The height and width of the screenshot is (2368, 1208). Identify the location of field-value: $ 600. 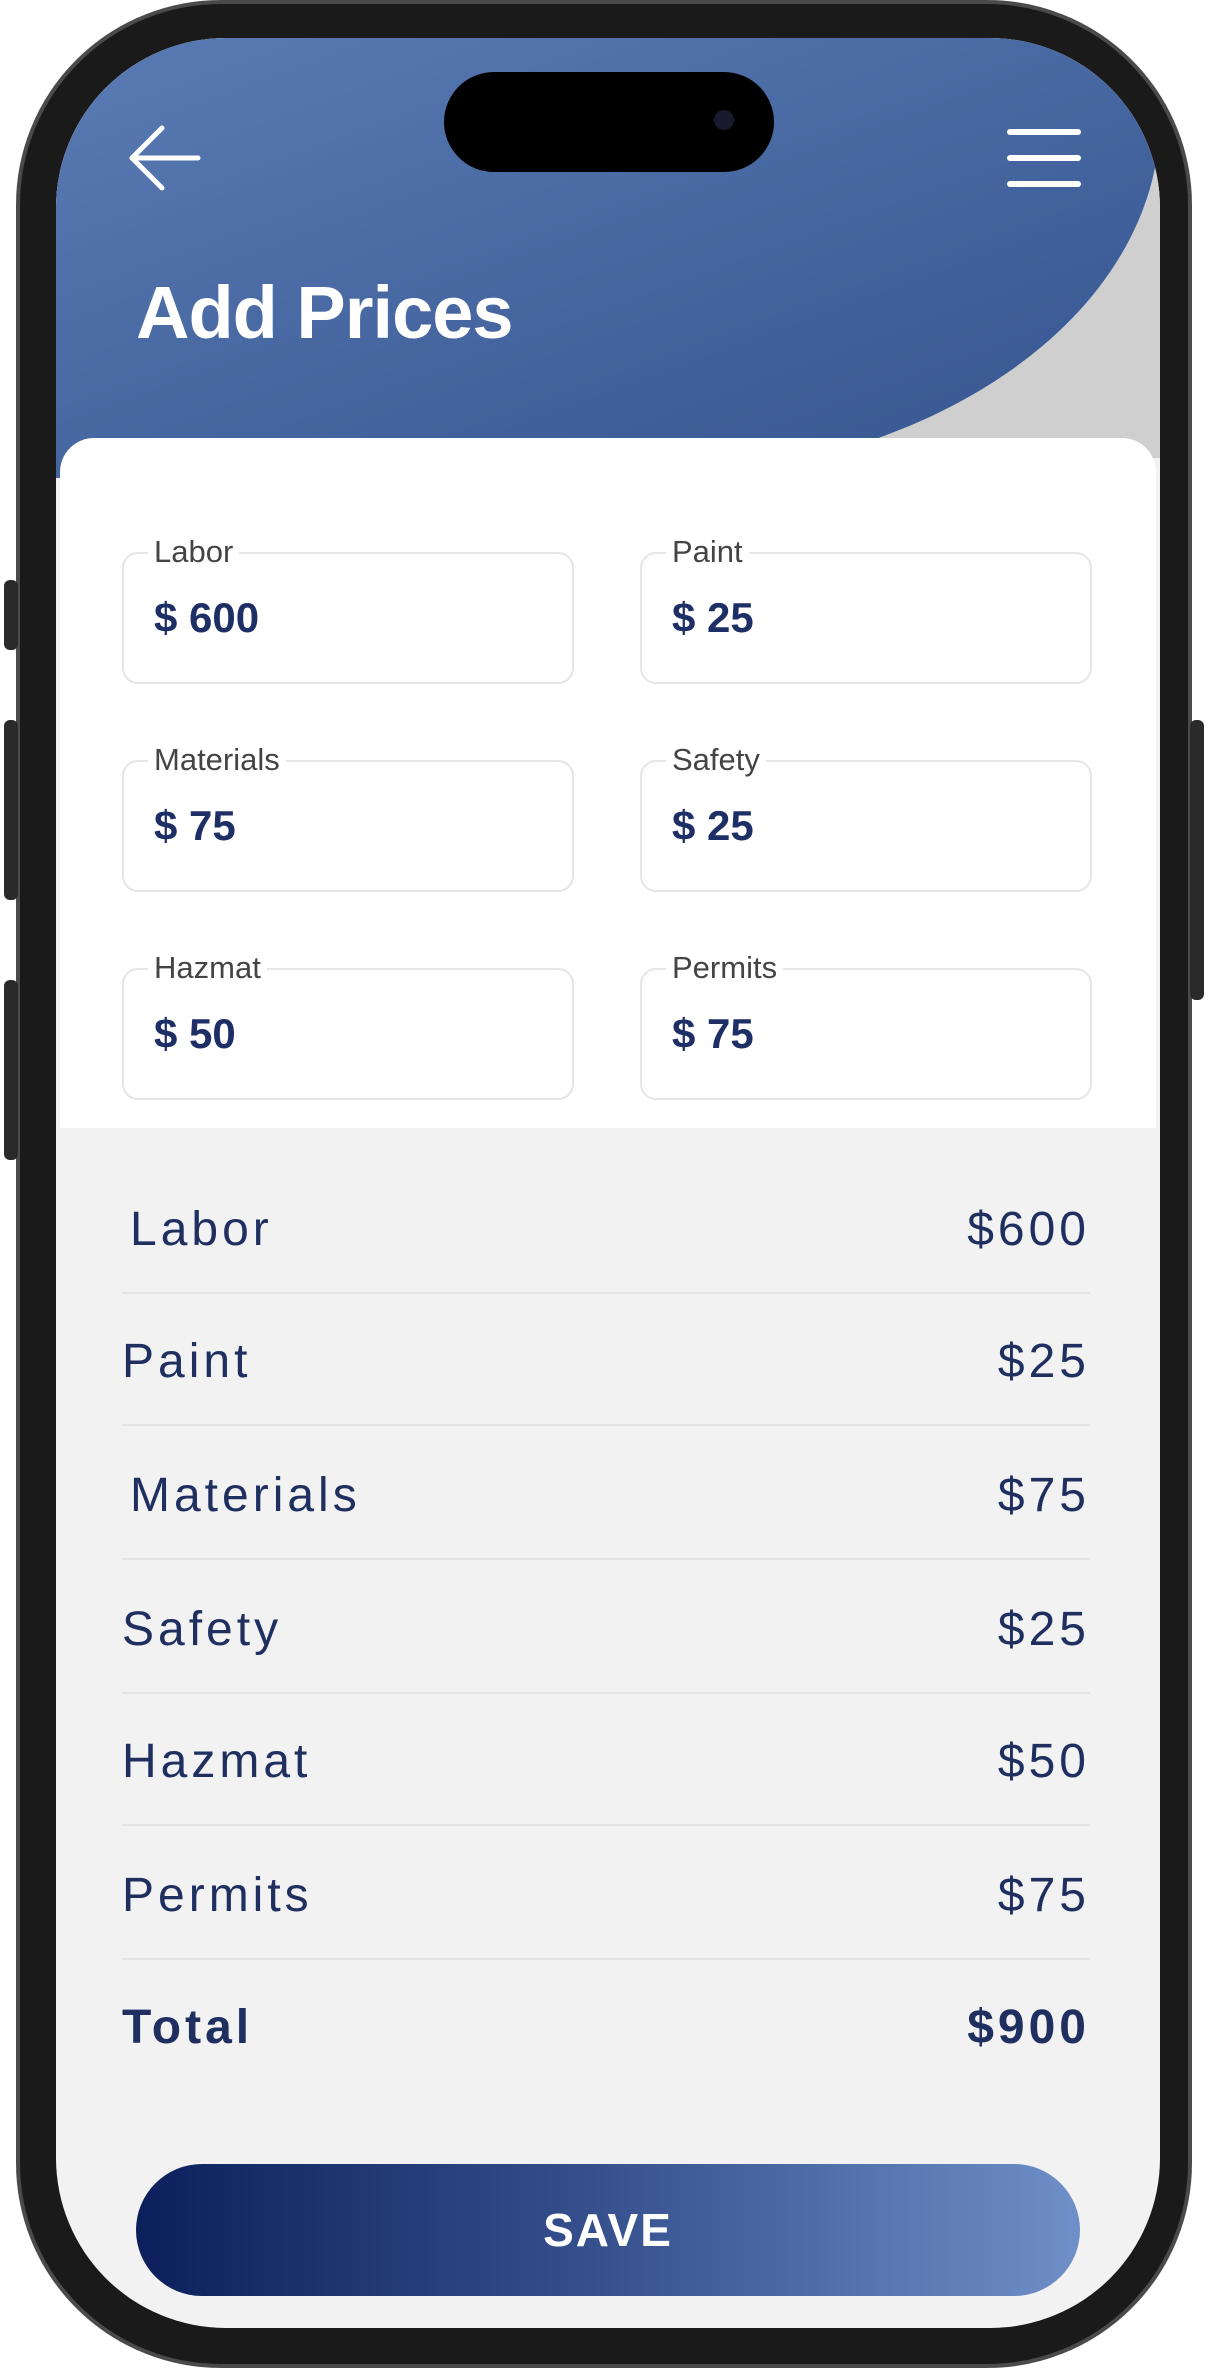
(207, 617).